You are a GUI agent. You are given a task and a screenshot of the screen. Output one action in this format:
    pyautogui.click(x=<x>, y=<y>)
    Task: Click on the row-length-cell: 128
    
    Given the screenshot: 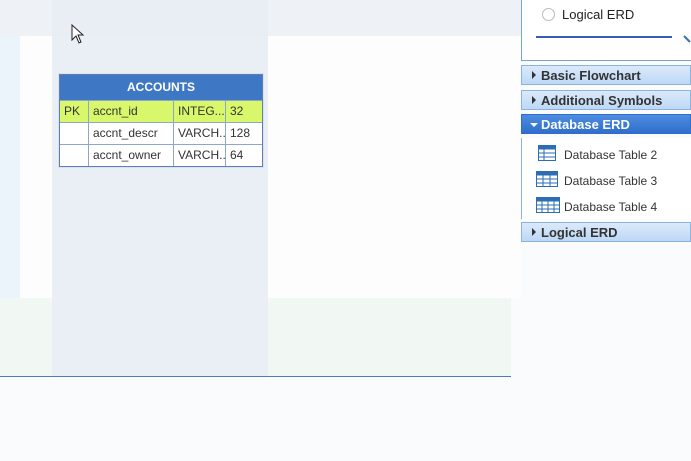 What is the action you would take?
    pyautogui.click(x=242, y=133)
    